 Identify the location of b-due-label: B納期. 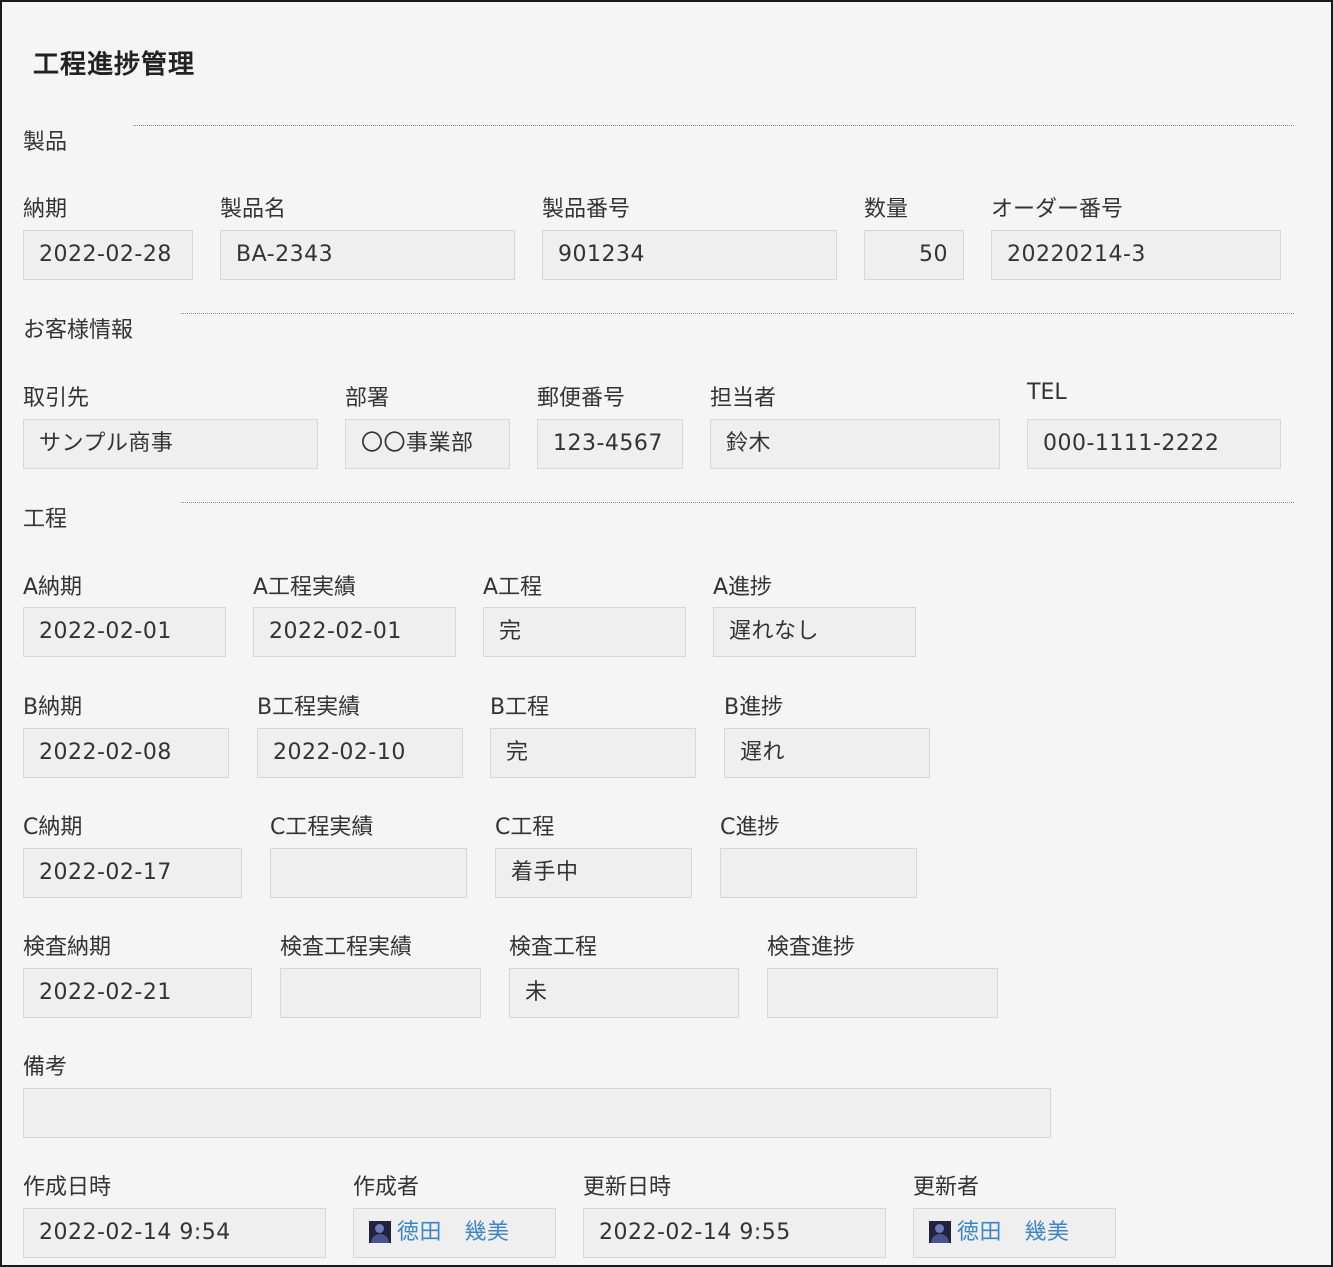
(53, 707).